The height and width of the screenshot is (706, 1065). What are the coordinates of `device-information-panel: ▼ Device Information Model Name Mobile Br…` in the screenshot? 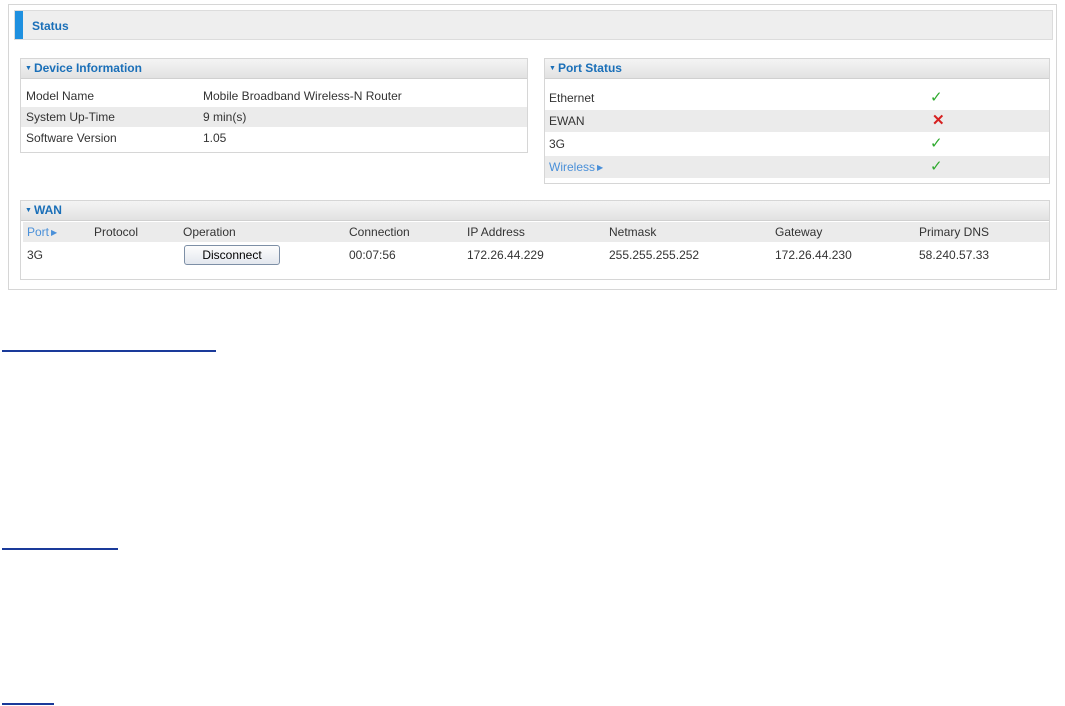 It's located at (274, 105).